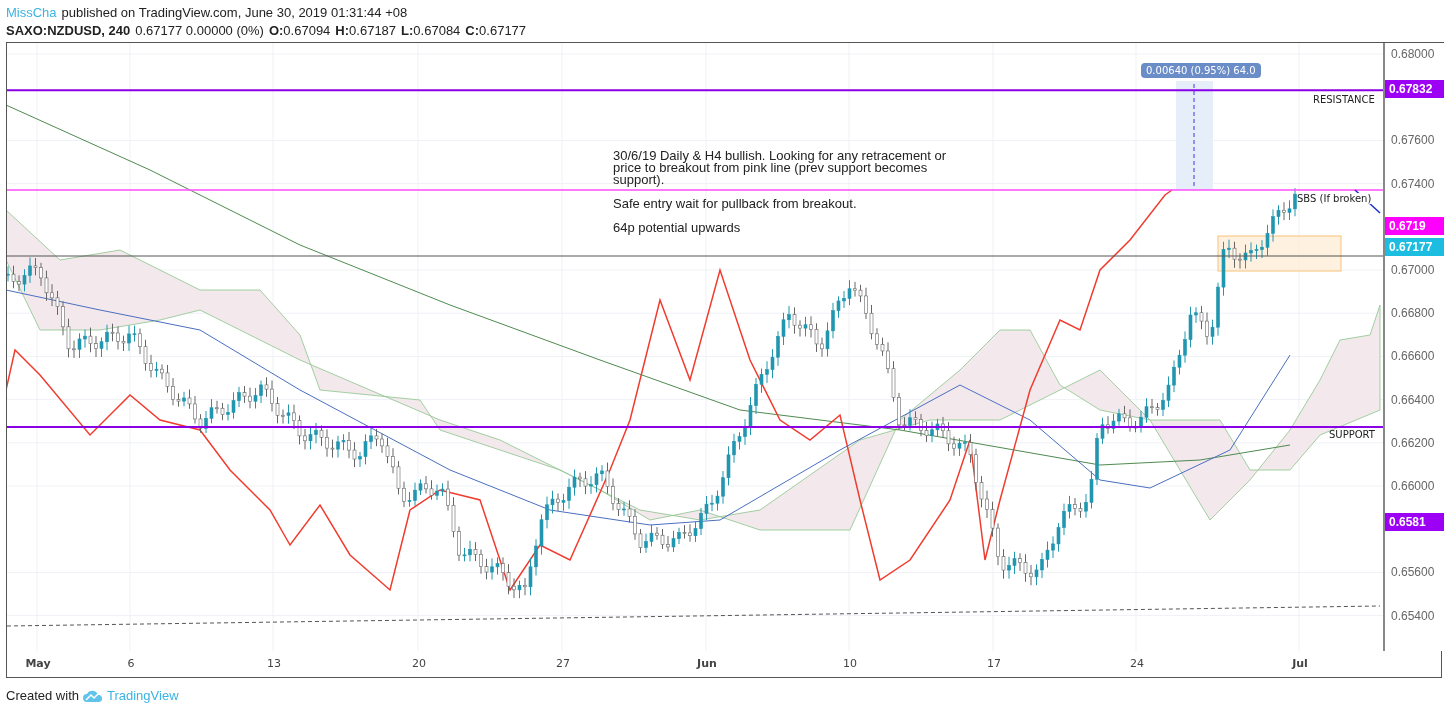 The image size is (1444, 715). I want to click on line-label: RESISTANCE, so click(1344, 99).